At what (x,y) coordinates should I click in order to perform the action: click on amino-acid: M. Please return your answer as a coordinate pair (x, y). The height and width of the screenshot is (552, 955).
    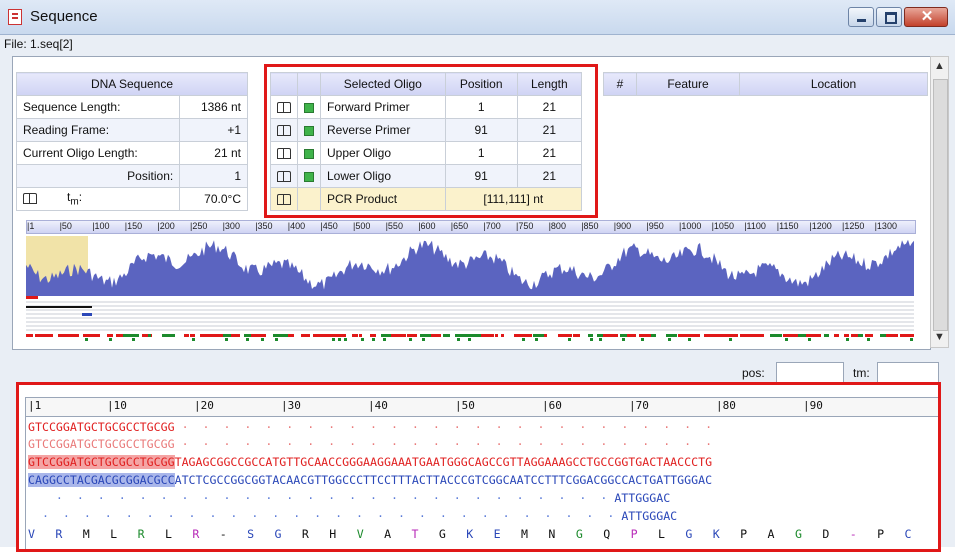
    Looking at the image, I should click on (525, 534).